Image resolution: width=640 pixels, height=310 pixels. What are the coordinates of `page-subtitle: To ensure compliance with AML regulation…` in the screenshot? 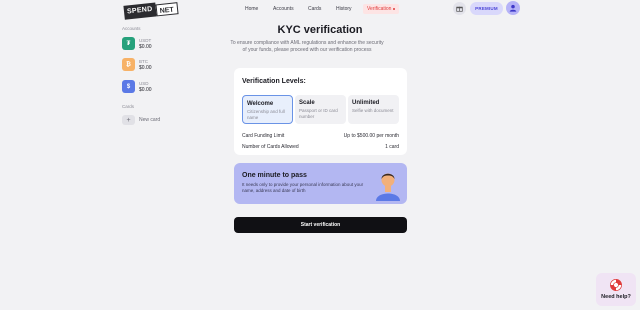 It's located at (307, 46).